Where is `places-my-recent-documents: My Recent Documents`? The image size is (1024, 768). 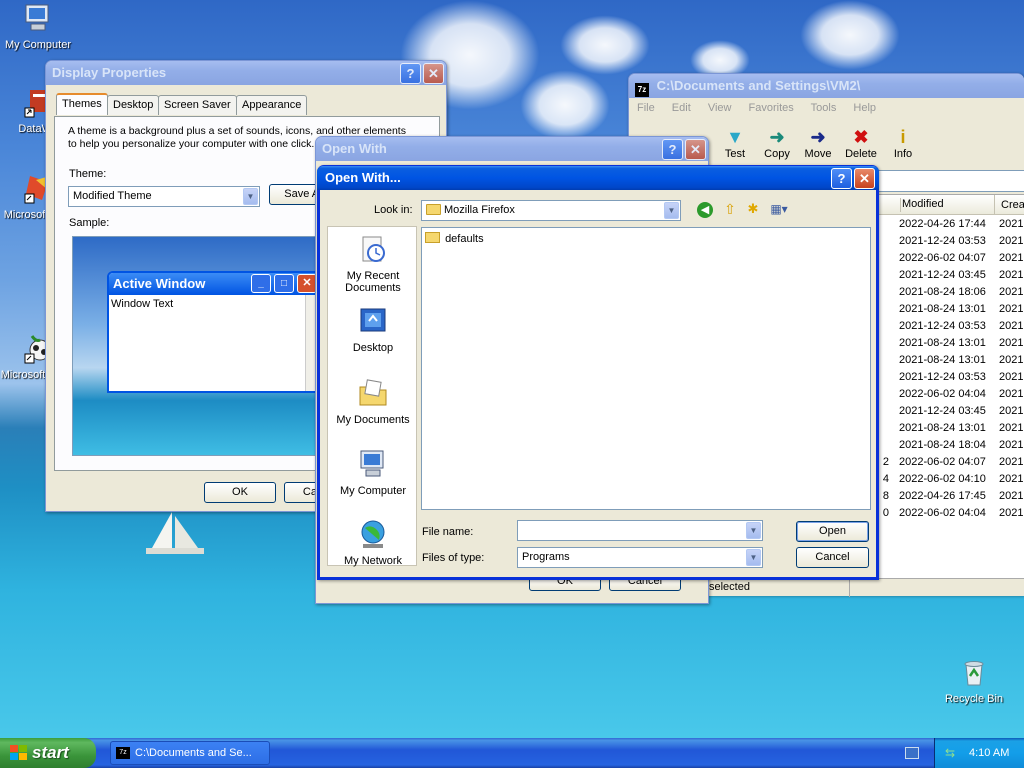
places-my-recent-documents: My Recent Documents is located at coordinates (373, 263).